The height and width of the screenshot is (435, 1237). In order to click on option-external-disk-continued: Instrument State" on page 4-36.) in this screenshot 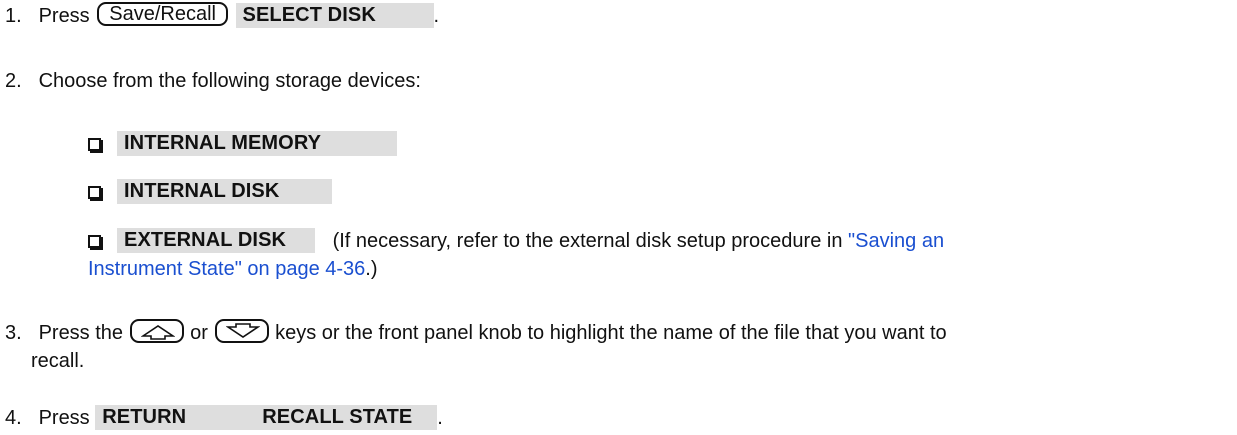, I will do `click(233, 269)`.